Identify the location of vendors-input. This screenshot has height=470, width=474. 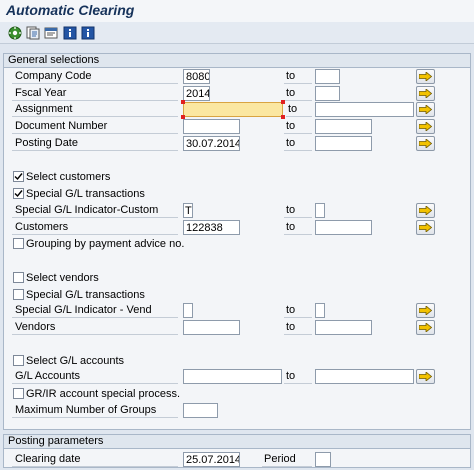
(211, 327).